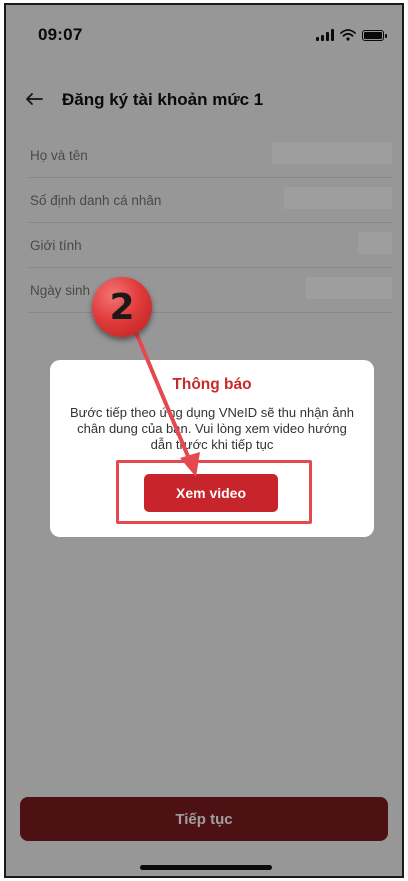 This screenshot has width=408, height=881. Describe the element at coordinates (214, 492) in the screenshot. I see `highlight-box` at that location.